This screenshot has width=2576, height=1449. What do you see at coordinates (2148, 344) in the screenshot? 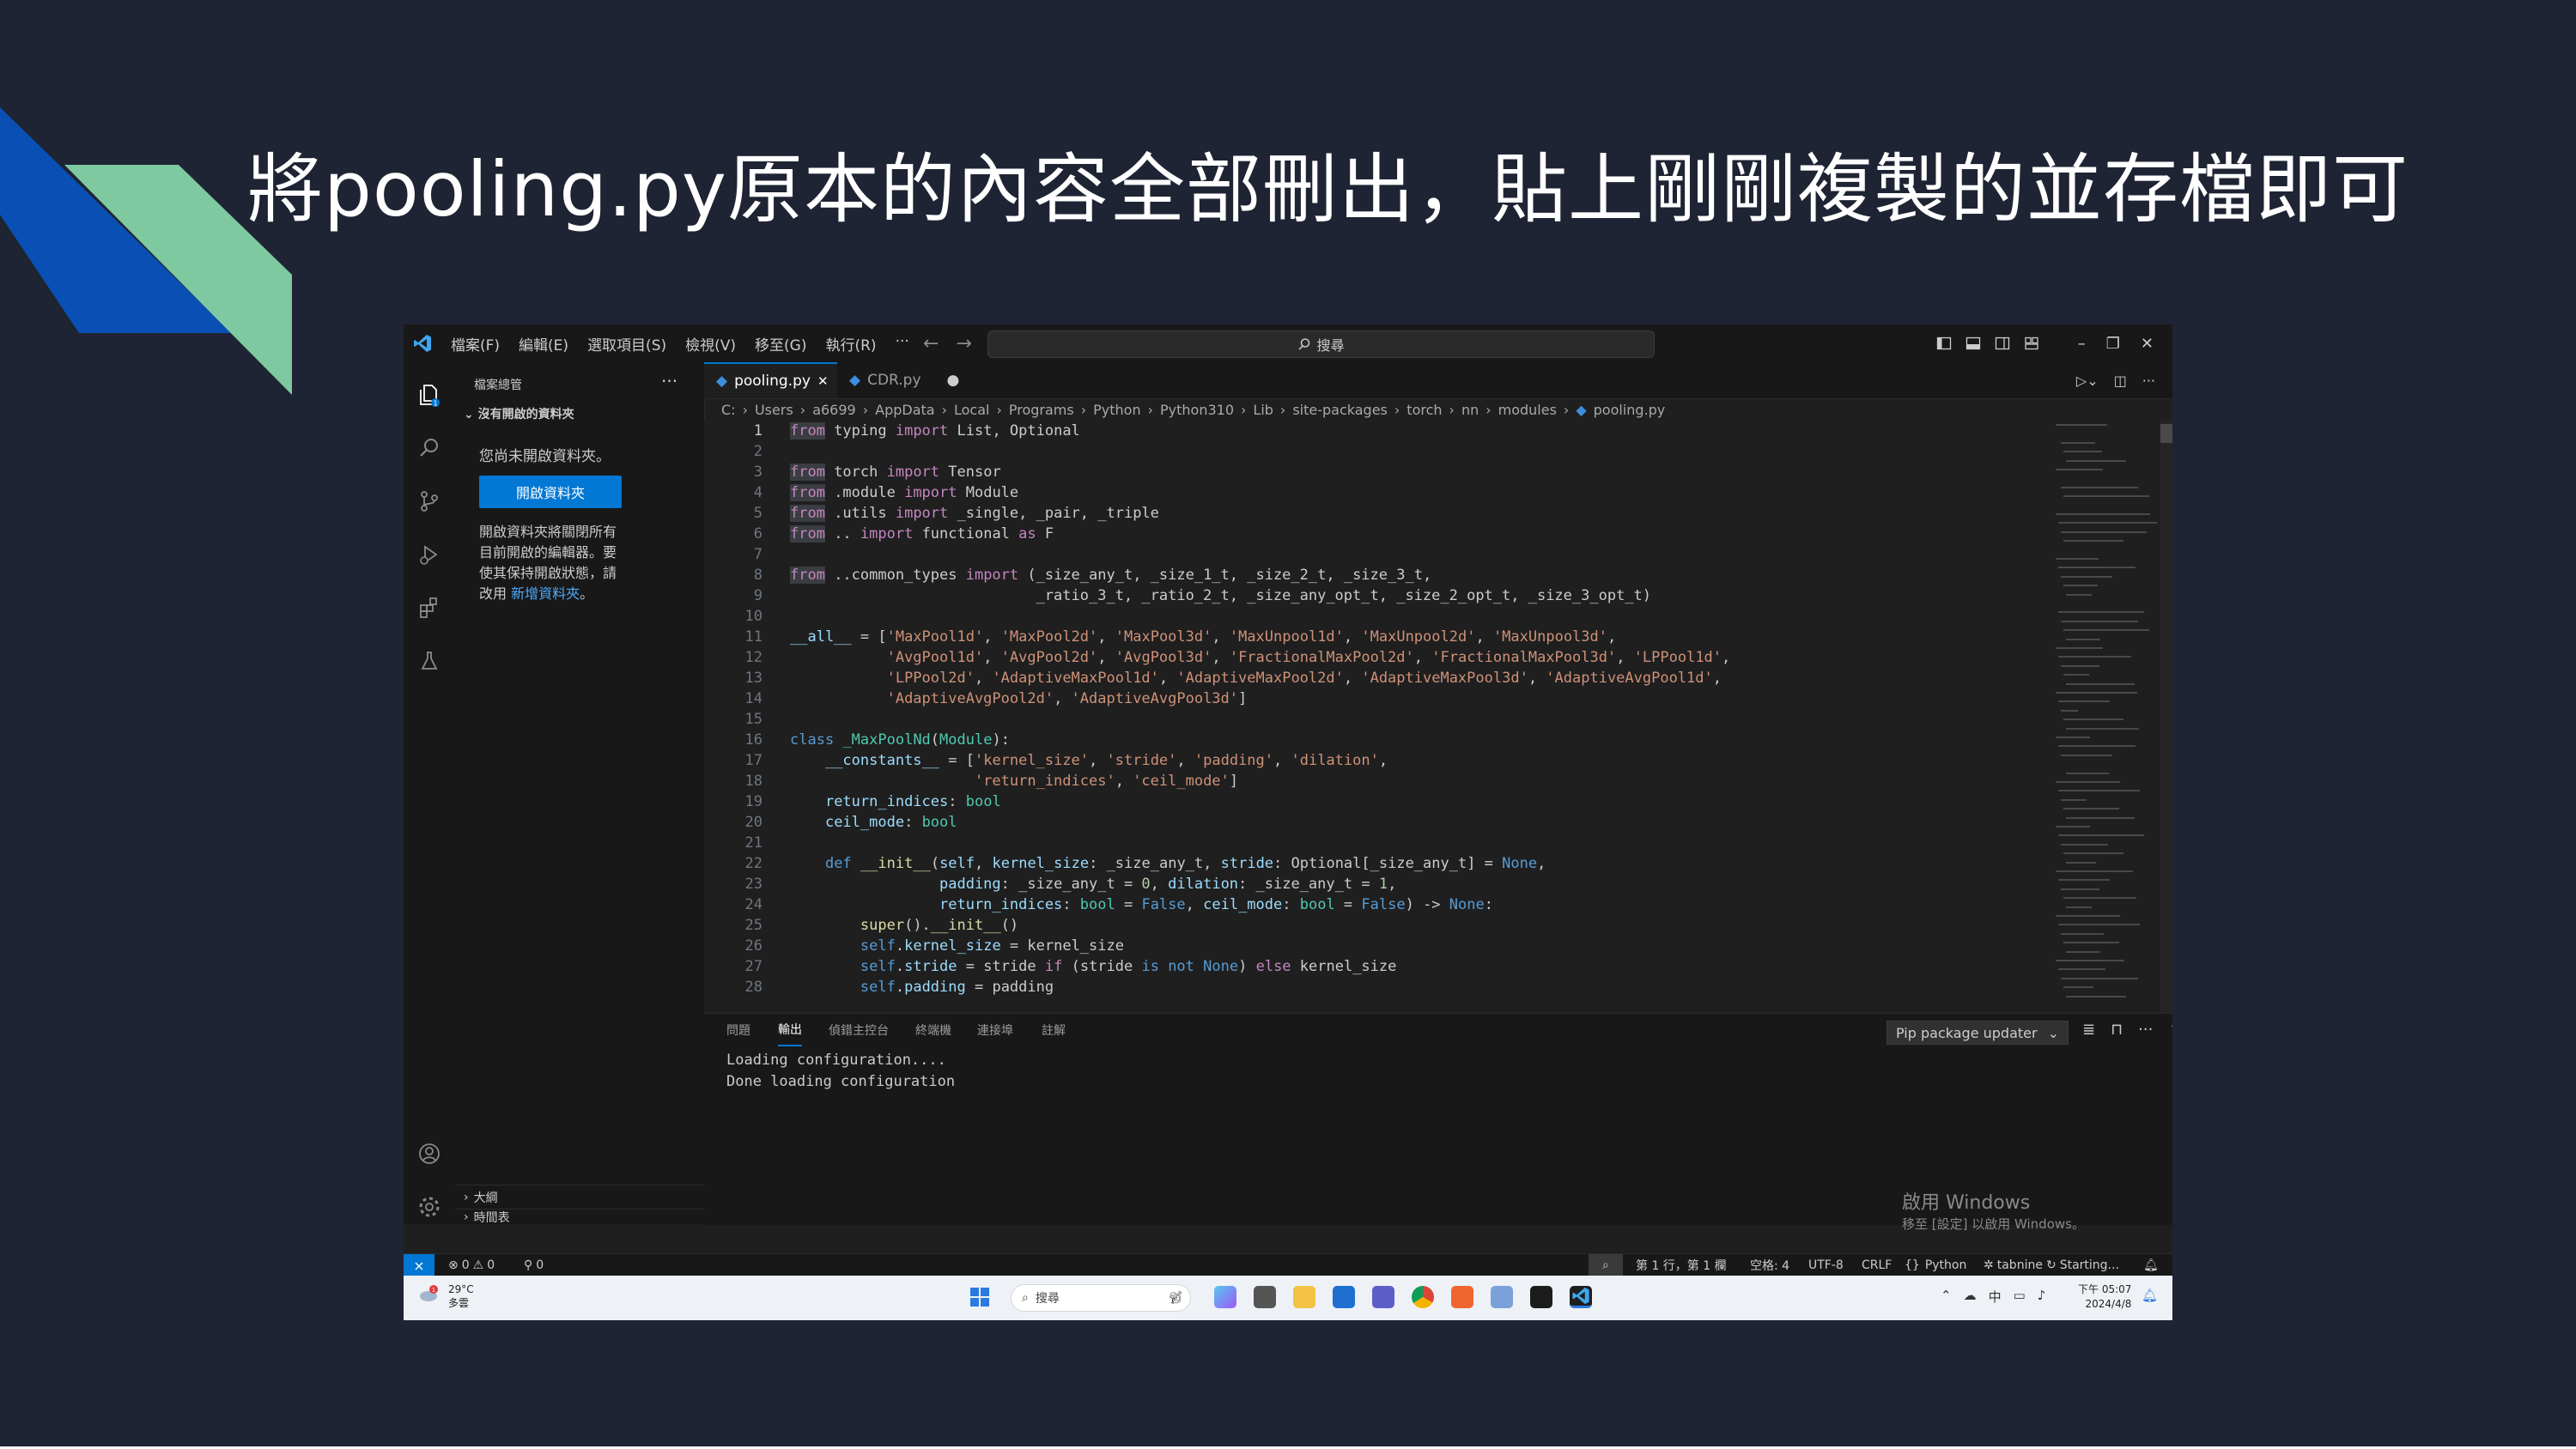
I see `close-window-icon: ✕` at bounding box center [2148, 344].